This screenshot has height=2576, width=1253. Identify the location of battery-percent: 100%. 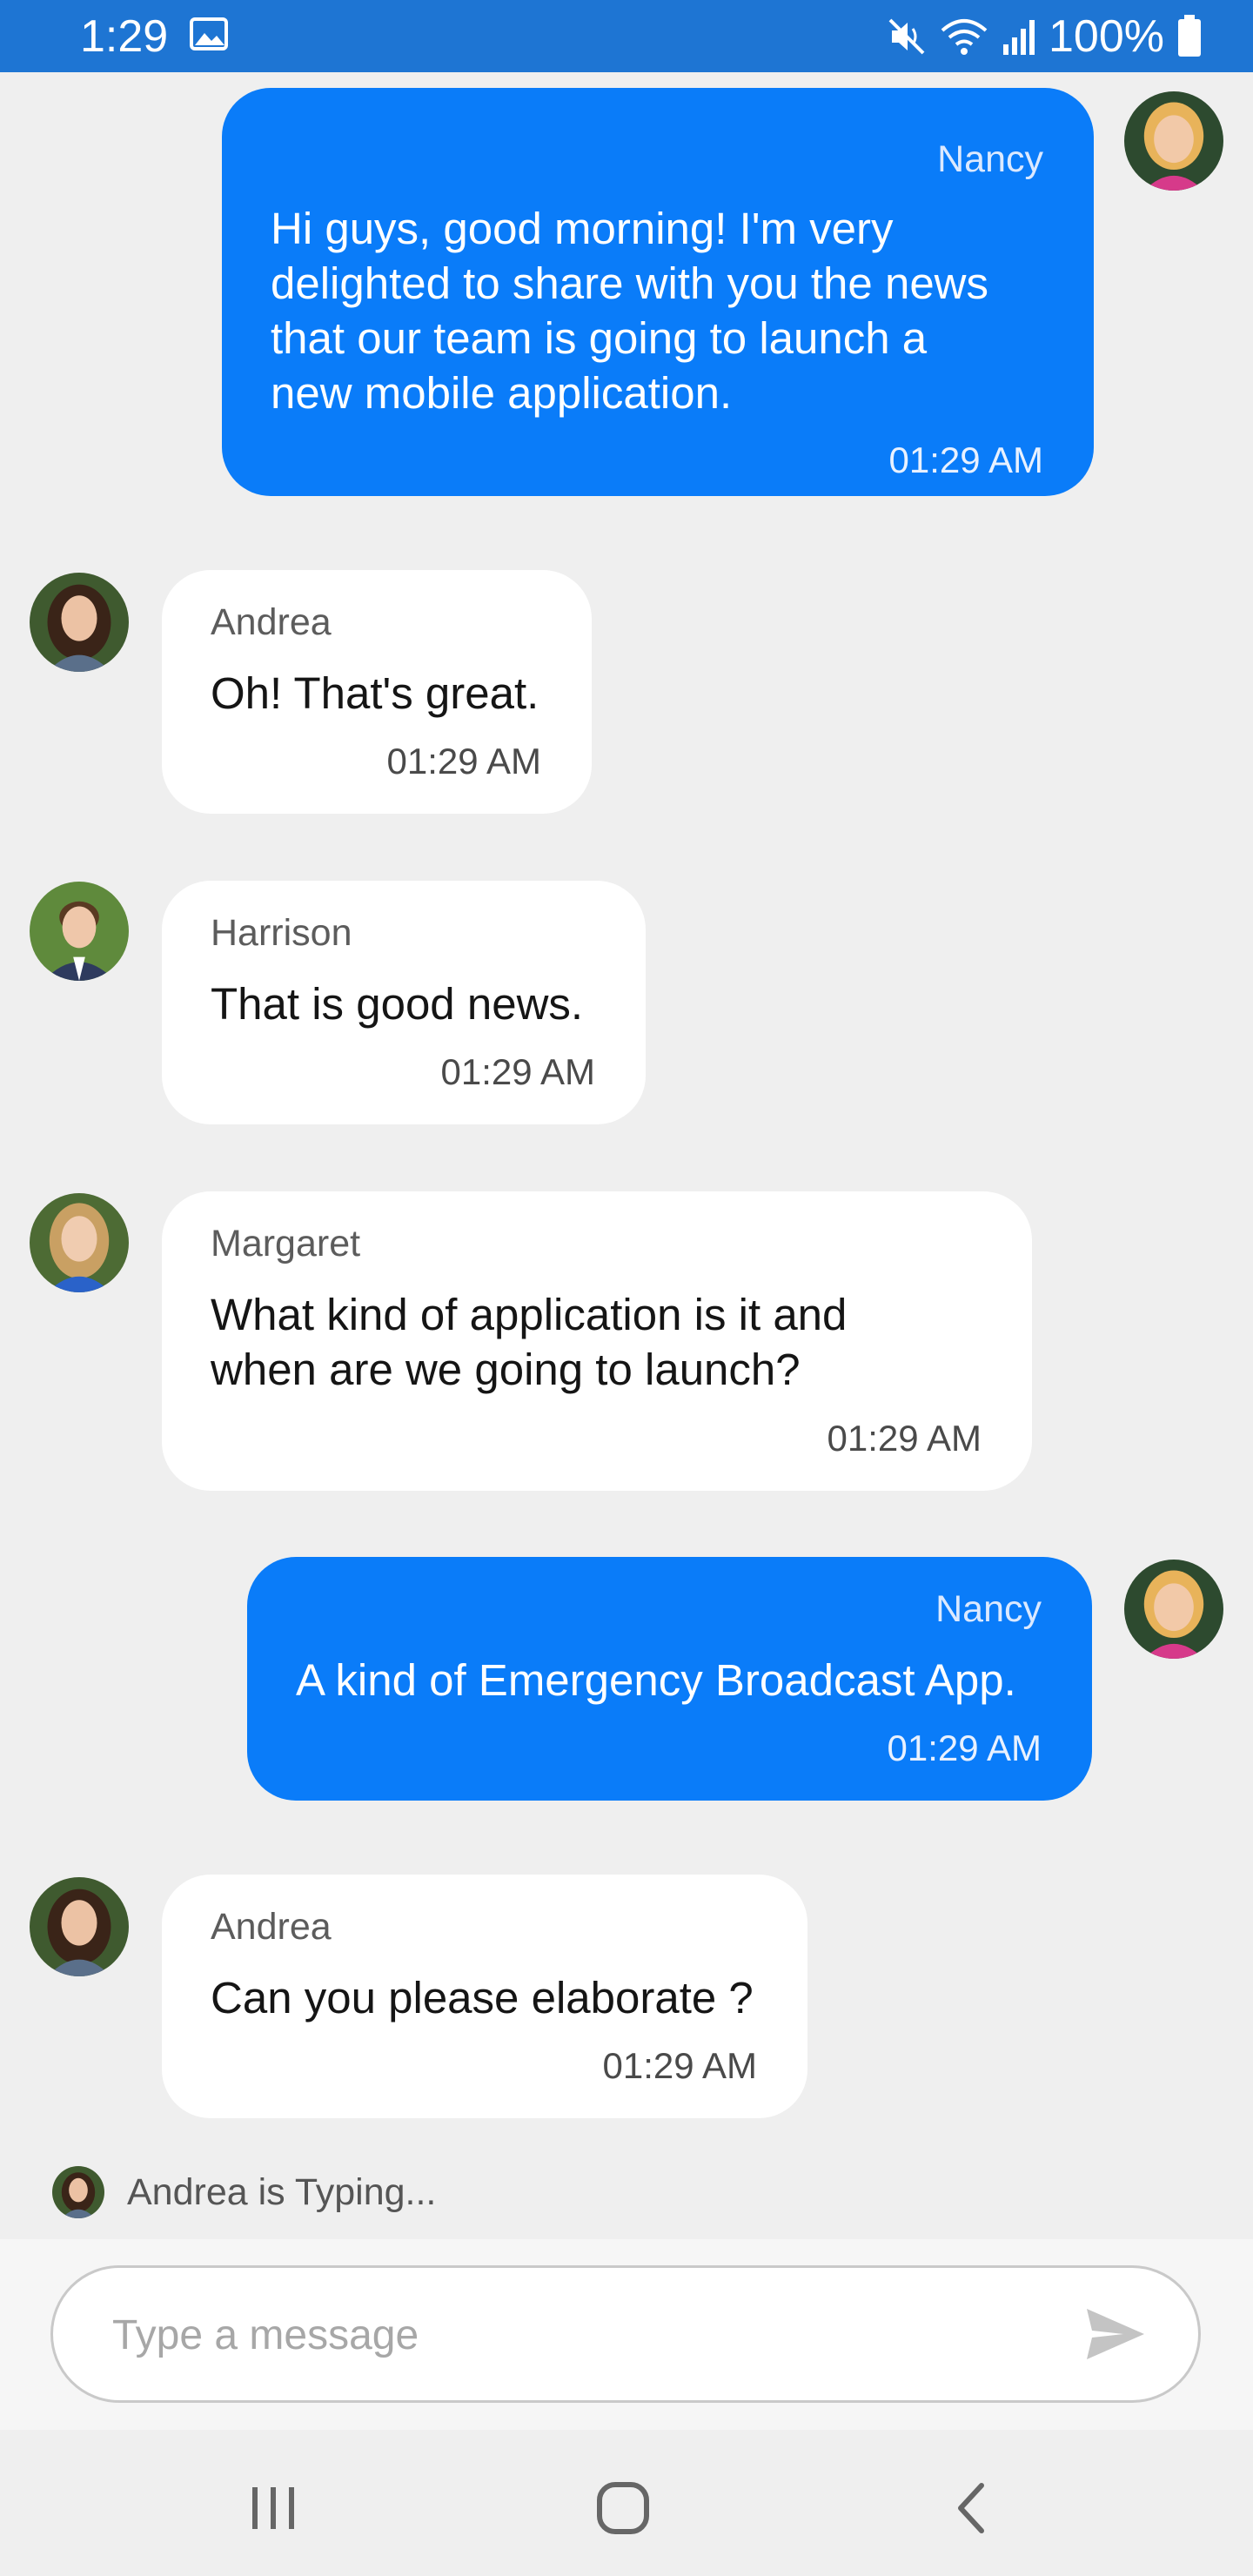
(1106, 37).